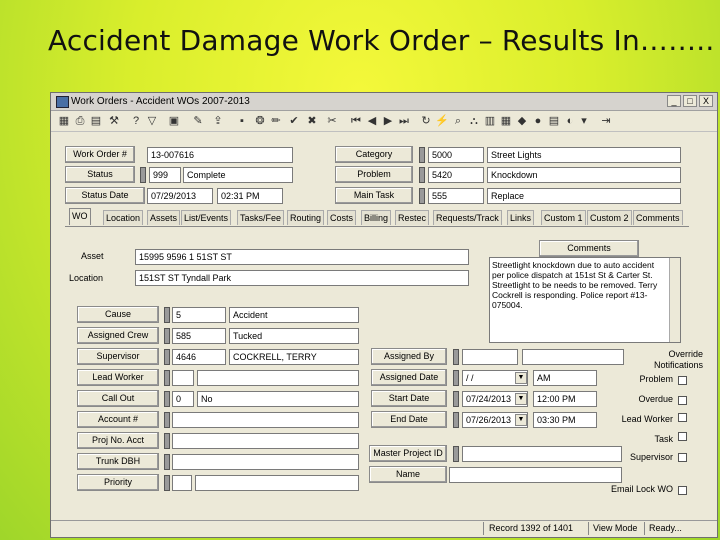 This screenshot has width=720, height=540. Describe the element at coordinates (408, 453) in the screenshot. I see `master-project-label: Master Project ID` at that location.